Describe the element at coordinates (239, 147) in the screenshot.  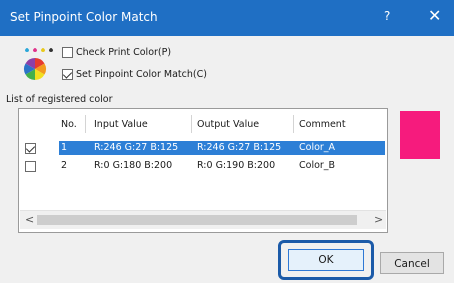
I see `row-output-value: R:246 G:27 B:125` at that location.